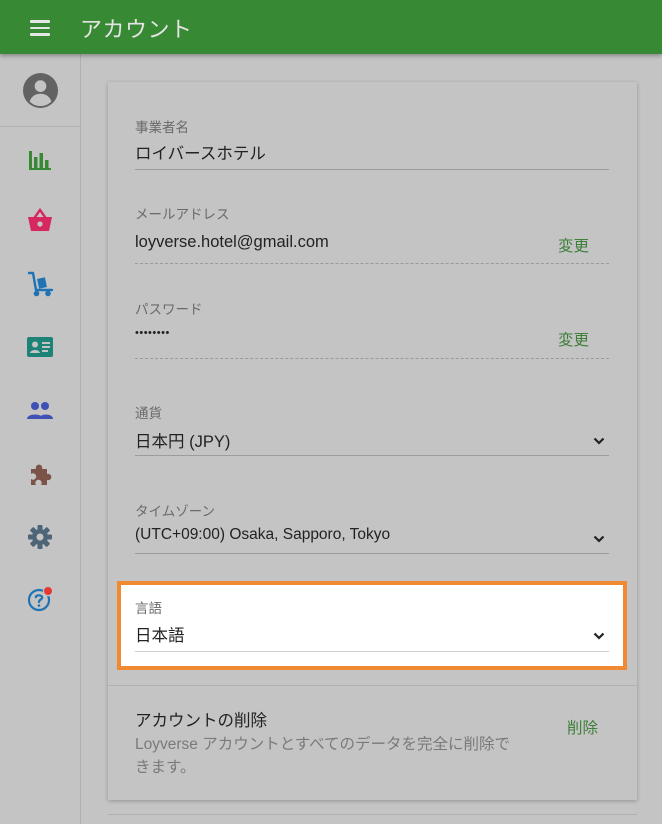  I want to click on delete-account-title: アカウントの削除, so click(201, 721).